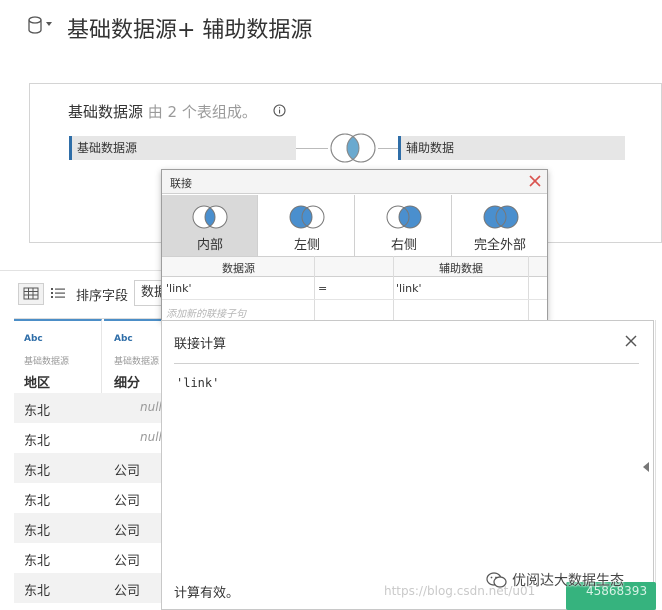 The image size is (662, 610). What do you see at coordinates (322, 288) in the screenshot?
I see `clause-operator: =` at bounding box center [322, 288].